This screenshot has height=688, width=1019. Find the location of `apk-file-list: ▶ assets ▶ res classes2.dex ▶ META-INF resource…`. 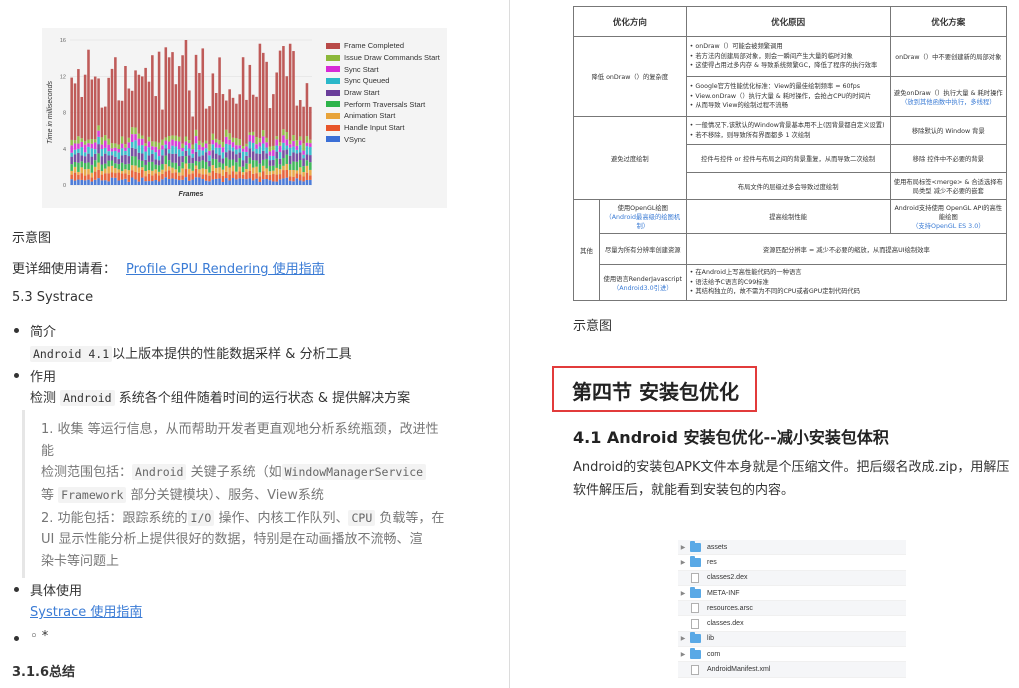

apk-file-list: ▶ assets ▶ res classes2.dex ▶ META-INF resource… is located at coordinates (792, 609).